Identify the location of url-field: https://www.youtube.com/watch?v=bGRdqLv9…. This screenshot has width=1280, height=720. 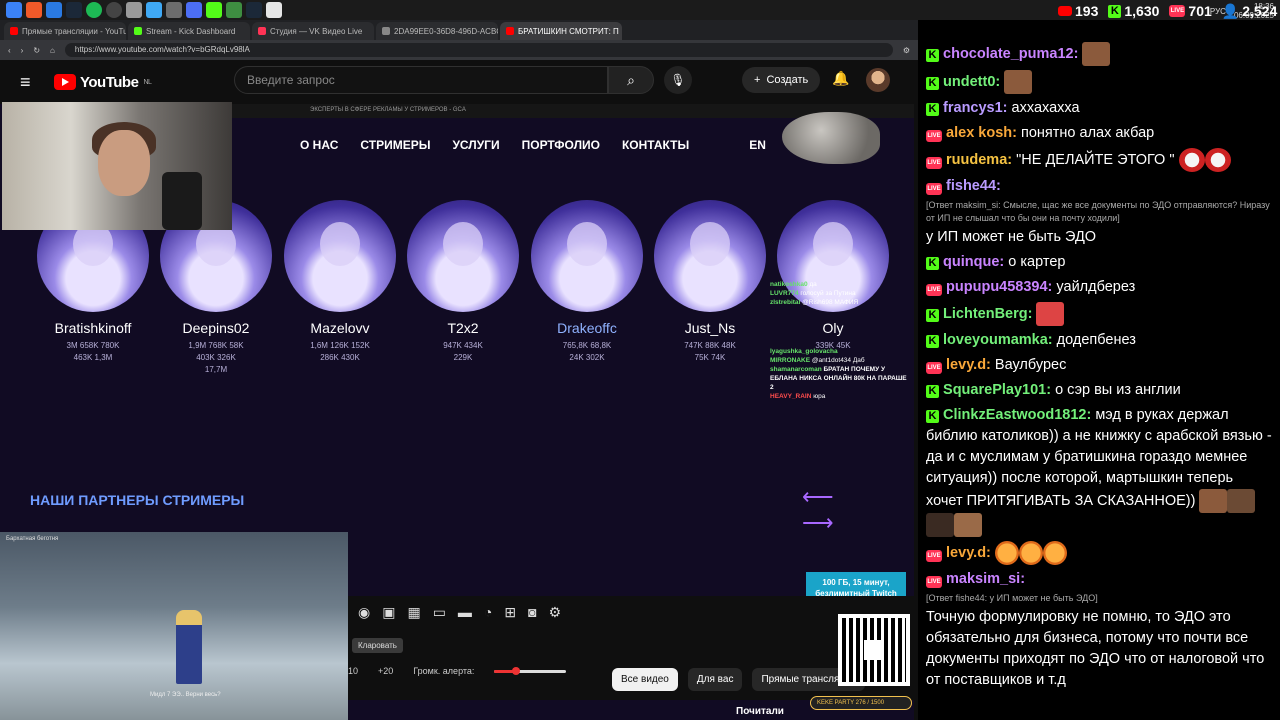
(478, 50).